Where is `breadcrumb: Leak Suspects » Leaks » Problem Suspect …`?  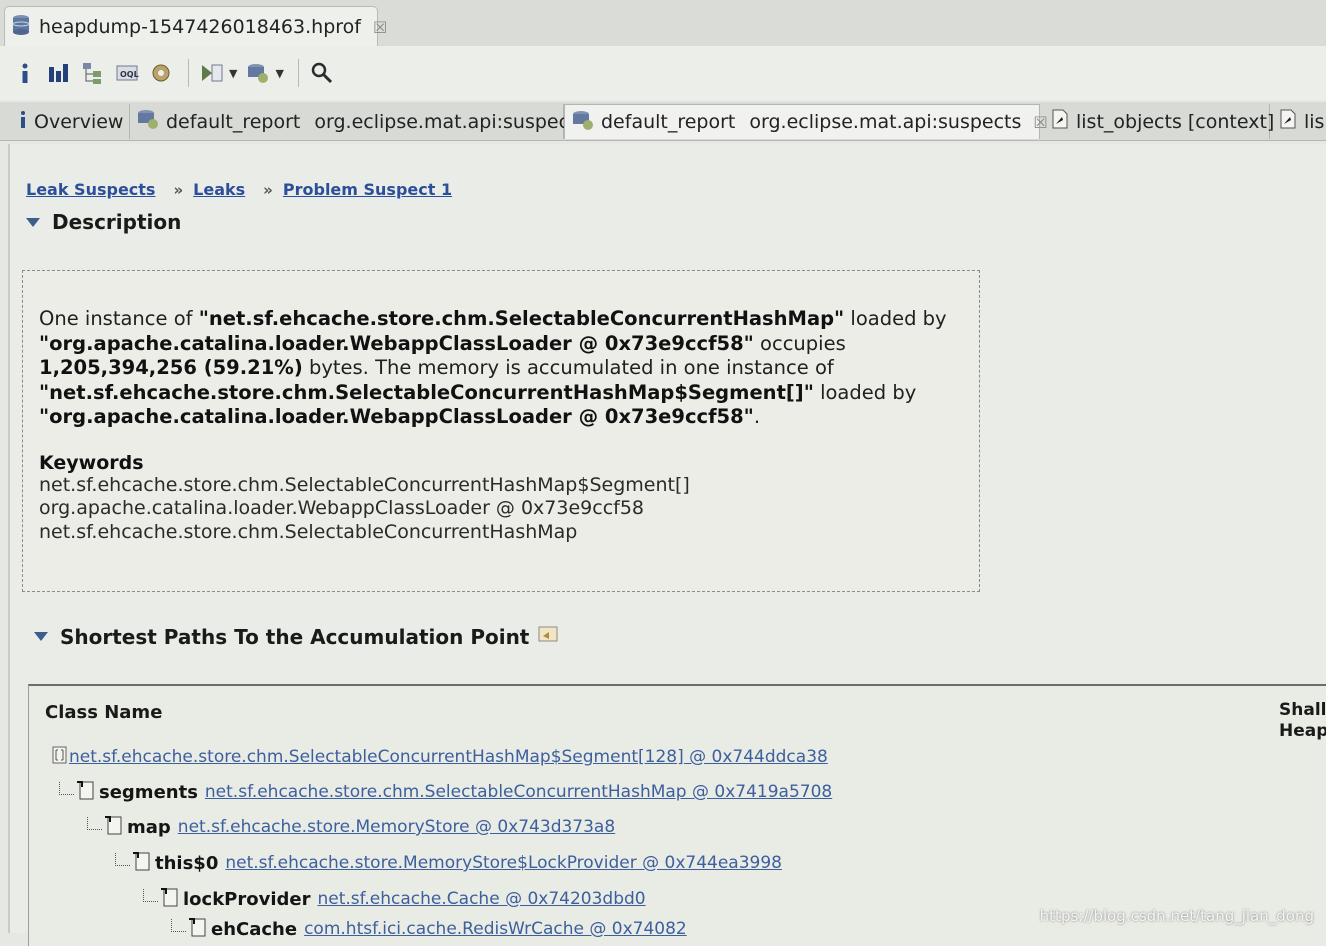 breadcrumb: Leak Suspects » Leaks » Problem Suspect … is located at coordinates (239, 189).